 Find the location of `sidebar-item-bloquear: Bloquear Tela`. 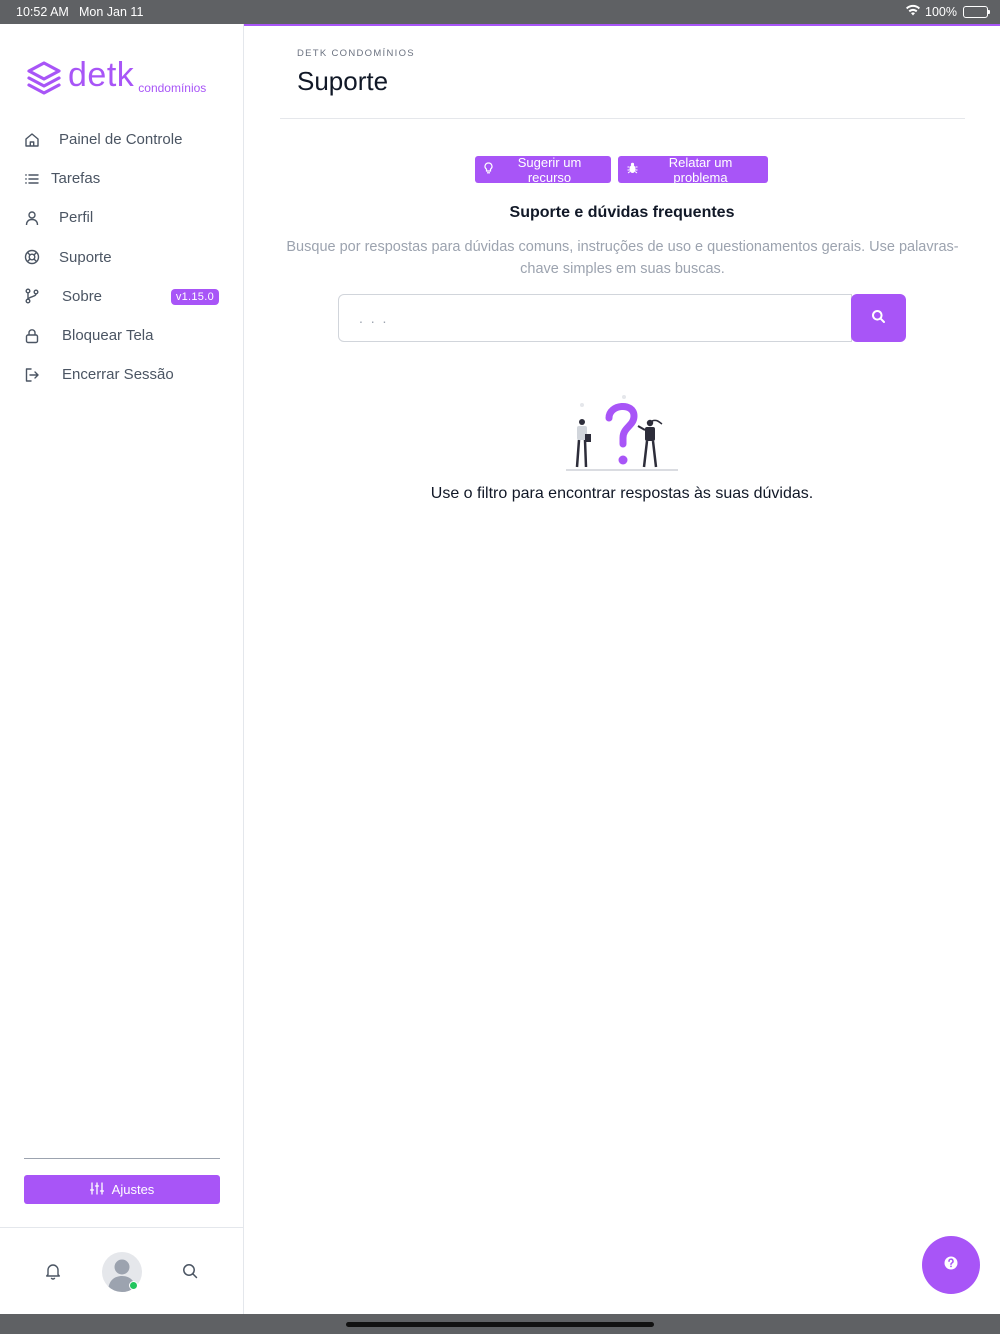

sidebar-item-bloquear: Bloquear Tela is located at coordinates (121, 335).